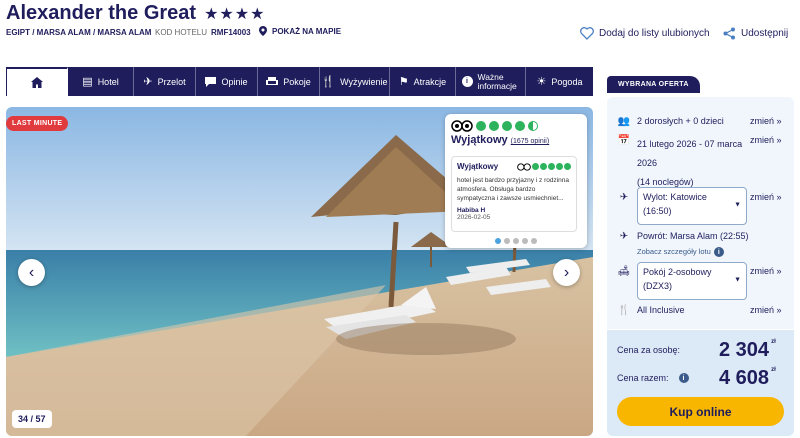 The image size is (800, 438). What do you see at coordinates (766, 310) in the screenshot?
I see `change-board-link: zmień »` at bounding box center [766, 310].